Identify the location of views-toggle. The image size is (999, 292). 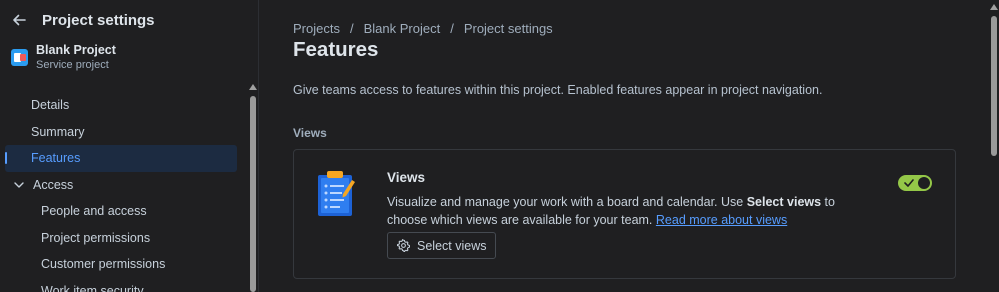
(915, 183).